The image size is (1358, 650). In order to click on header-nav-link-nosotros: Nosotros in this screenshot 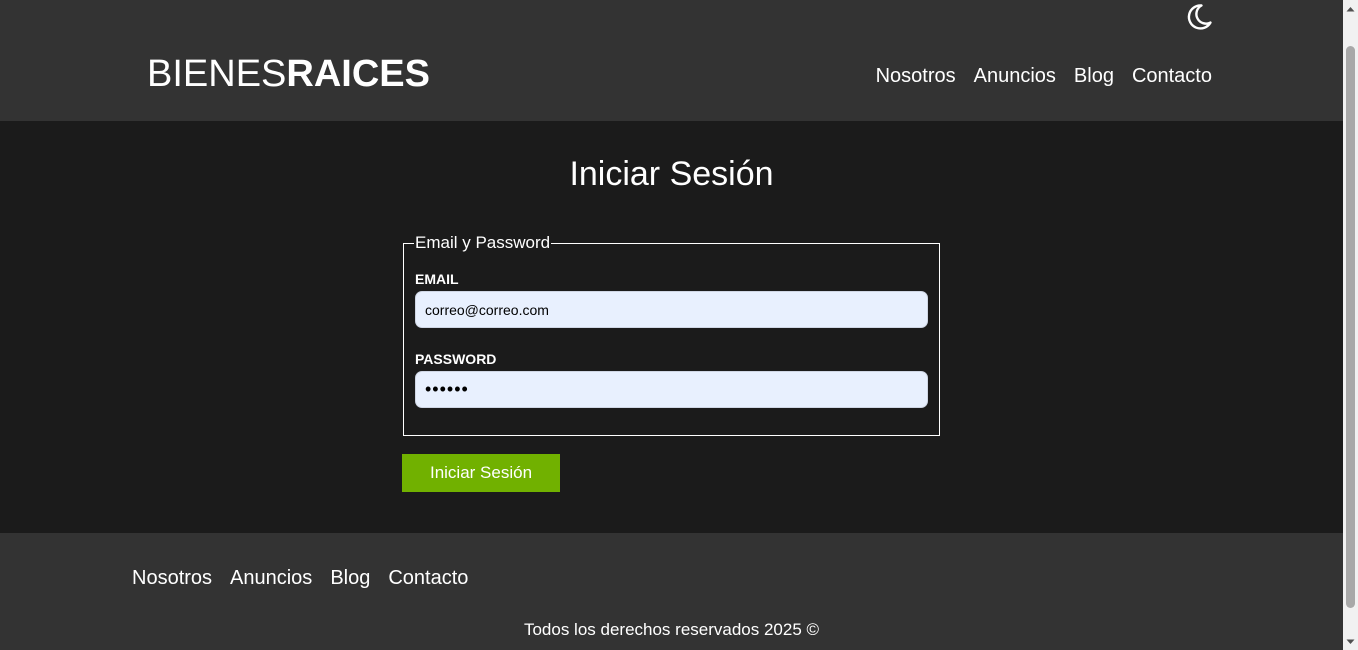, I will do `click(916, 76)`.